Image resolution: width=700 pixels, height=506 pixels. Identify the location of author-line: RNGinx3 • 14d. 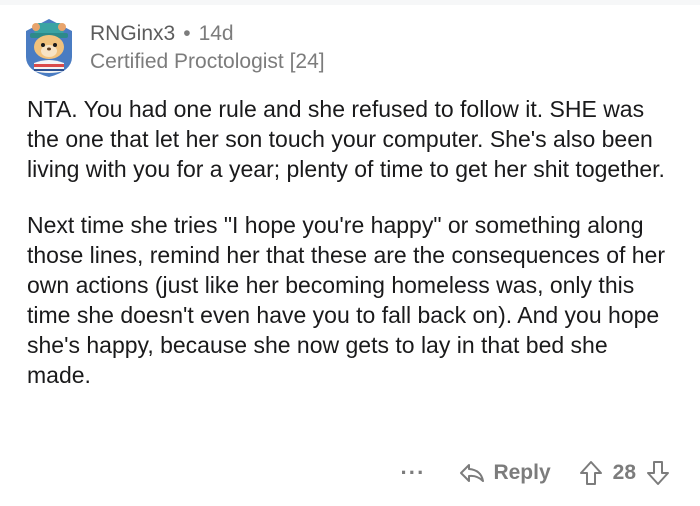
(207, 34).